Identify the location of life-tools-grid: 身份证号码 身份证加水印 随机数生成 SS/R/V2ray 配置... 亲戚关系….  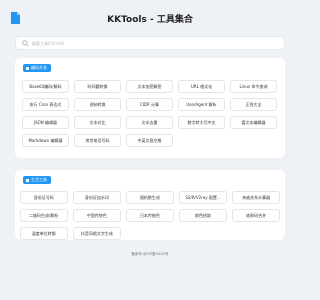
(150, 215).